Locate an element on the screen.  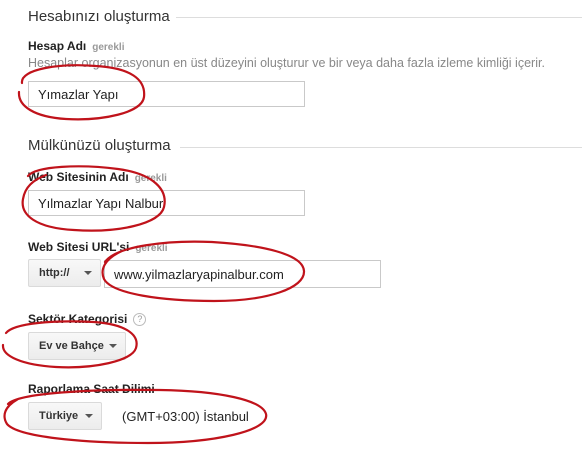
protocol-dropdown: http:// is located at coordinates (64, 273).